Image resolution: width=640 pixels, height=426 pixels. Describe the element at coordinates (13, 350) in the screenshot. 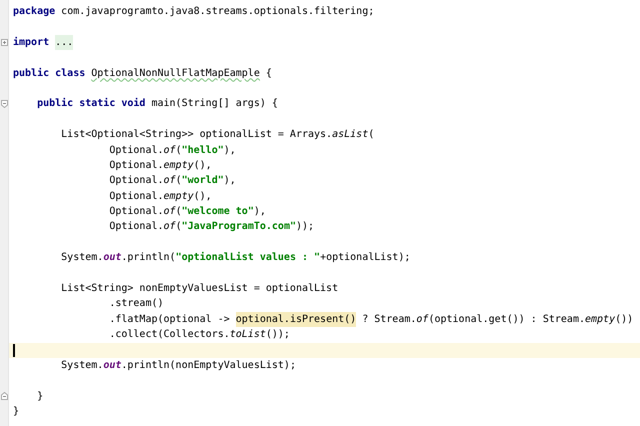

I see `text-cursor` at that location.